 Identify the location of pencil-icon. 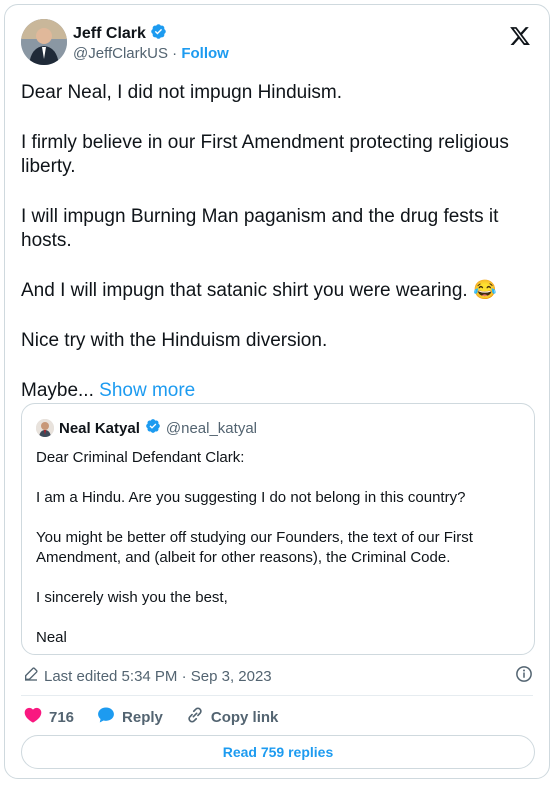
(31, 676).